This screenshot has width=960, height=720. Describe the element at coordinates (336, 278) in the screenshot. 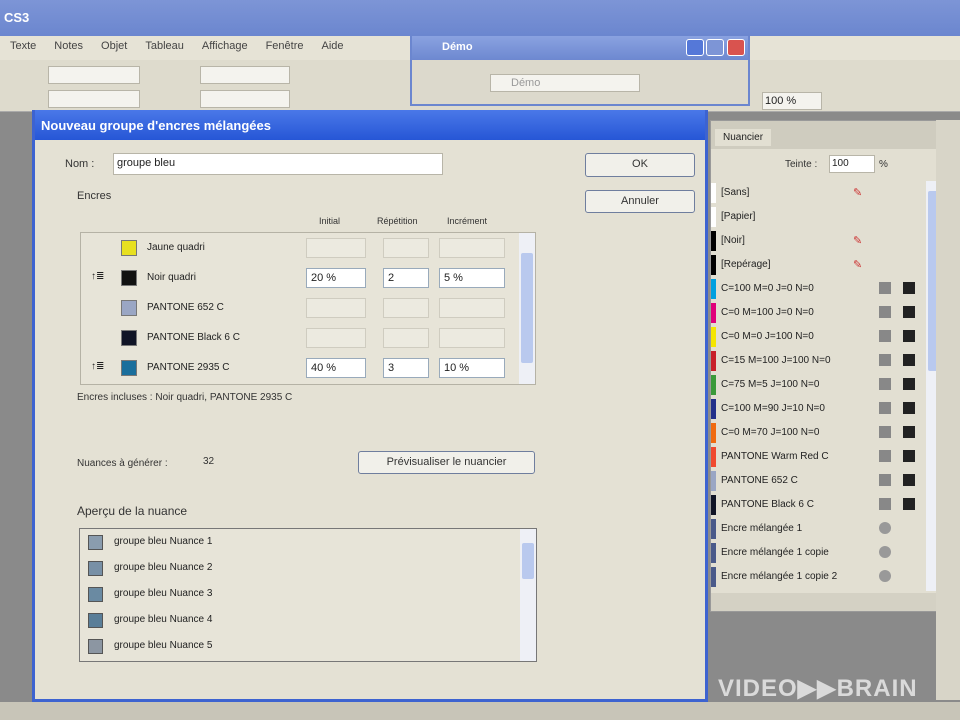

I see `ink-initial-field: 20 %` at that location.